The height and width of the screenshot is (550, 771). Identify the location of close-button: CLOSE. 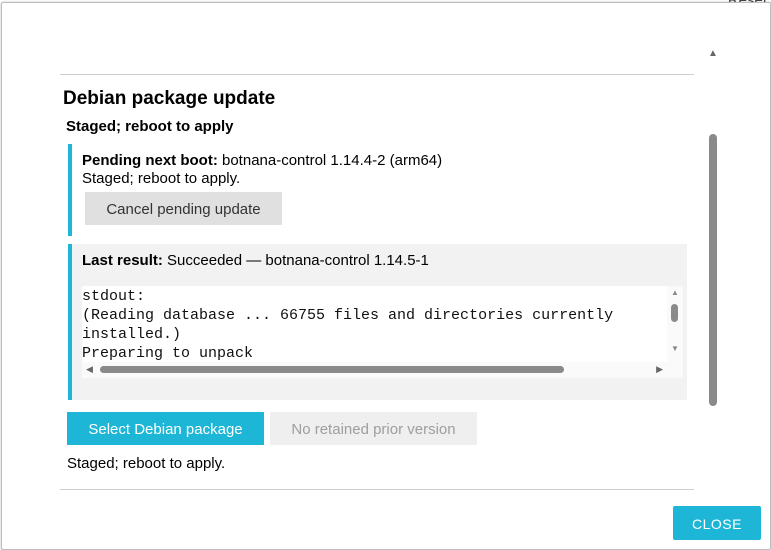
(717, 523).